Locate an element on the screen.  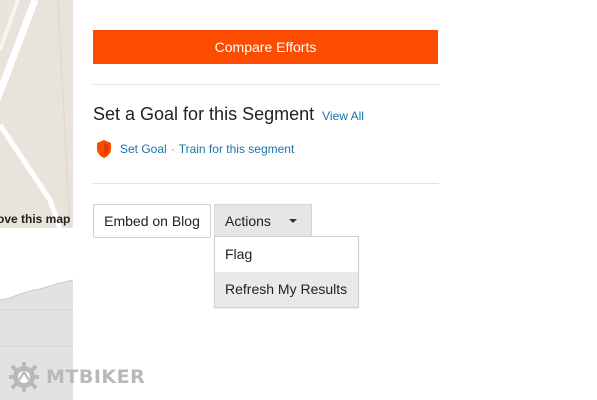
caret-down-icon is located at coordinates (293, 221).